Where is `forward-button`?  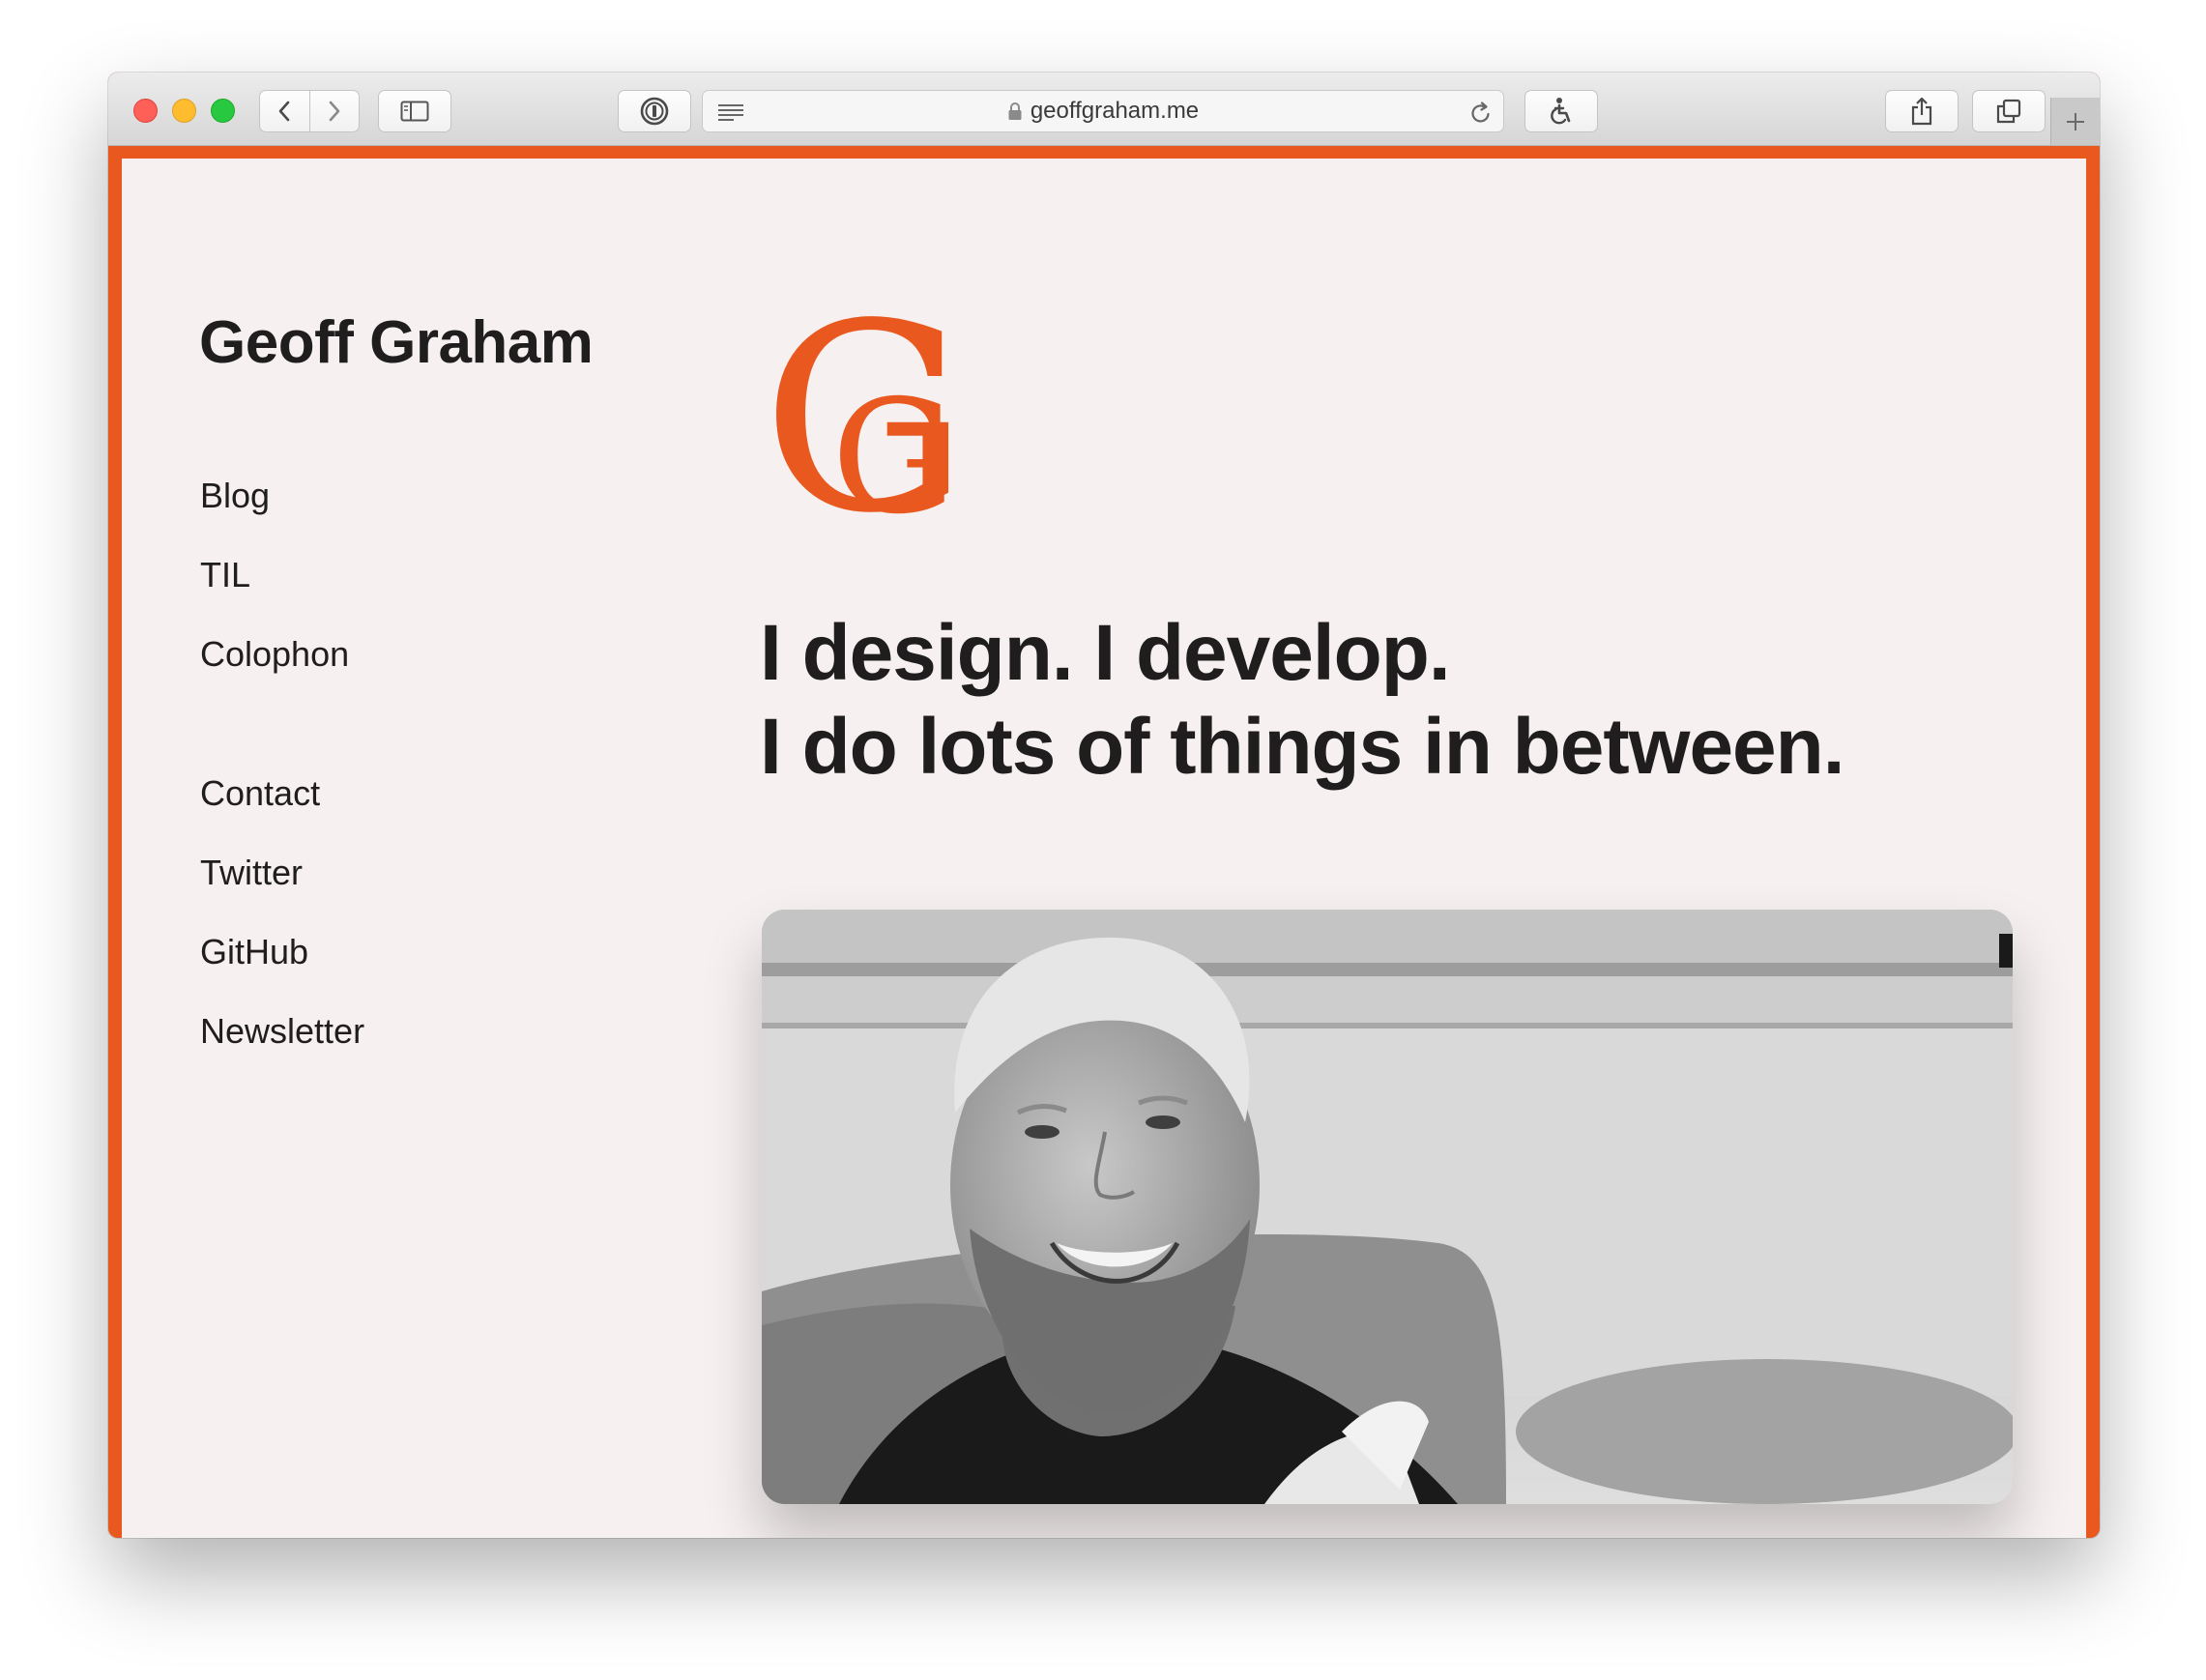
forward-button is located at coordinates (334, 111).